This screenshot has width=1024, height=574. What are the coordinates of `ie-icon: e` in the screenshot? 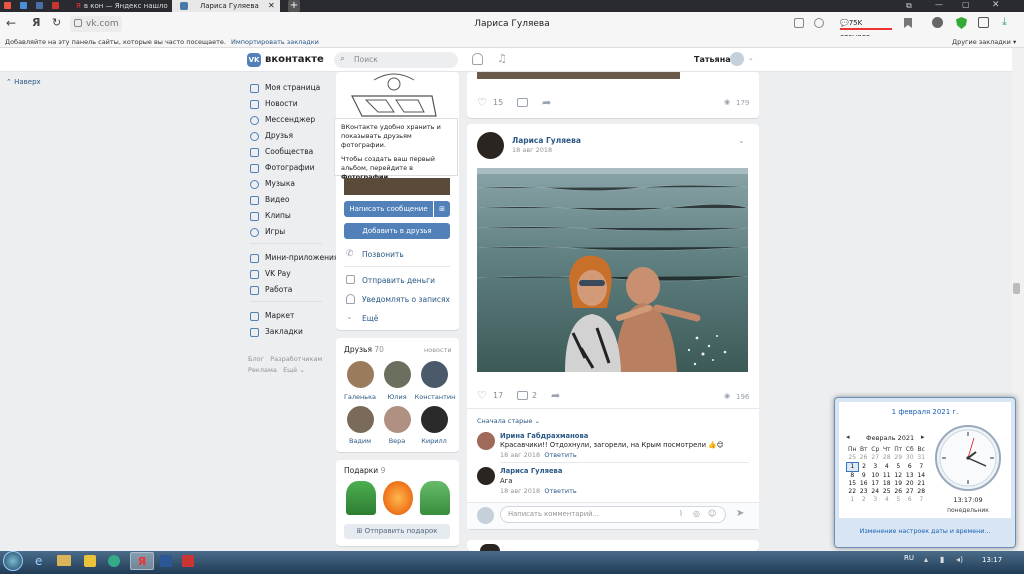 It's located at (38, 561).